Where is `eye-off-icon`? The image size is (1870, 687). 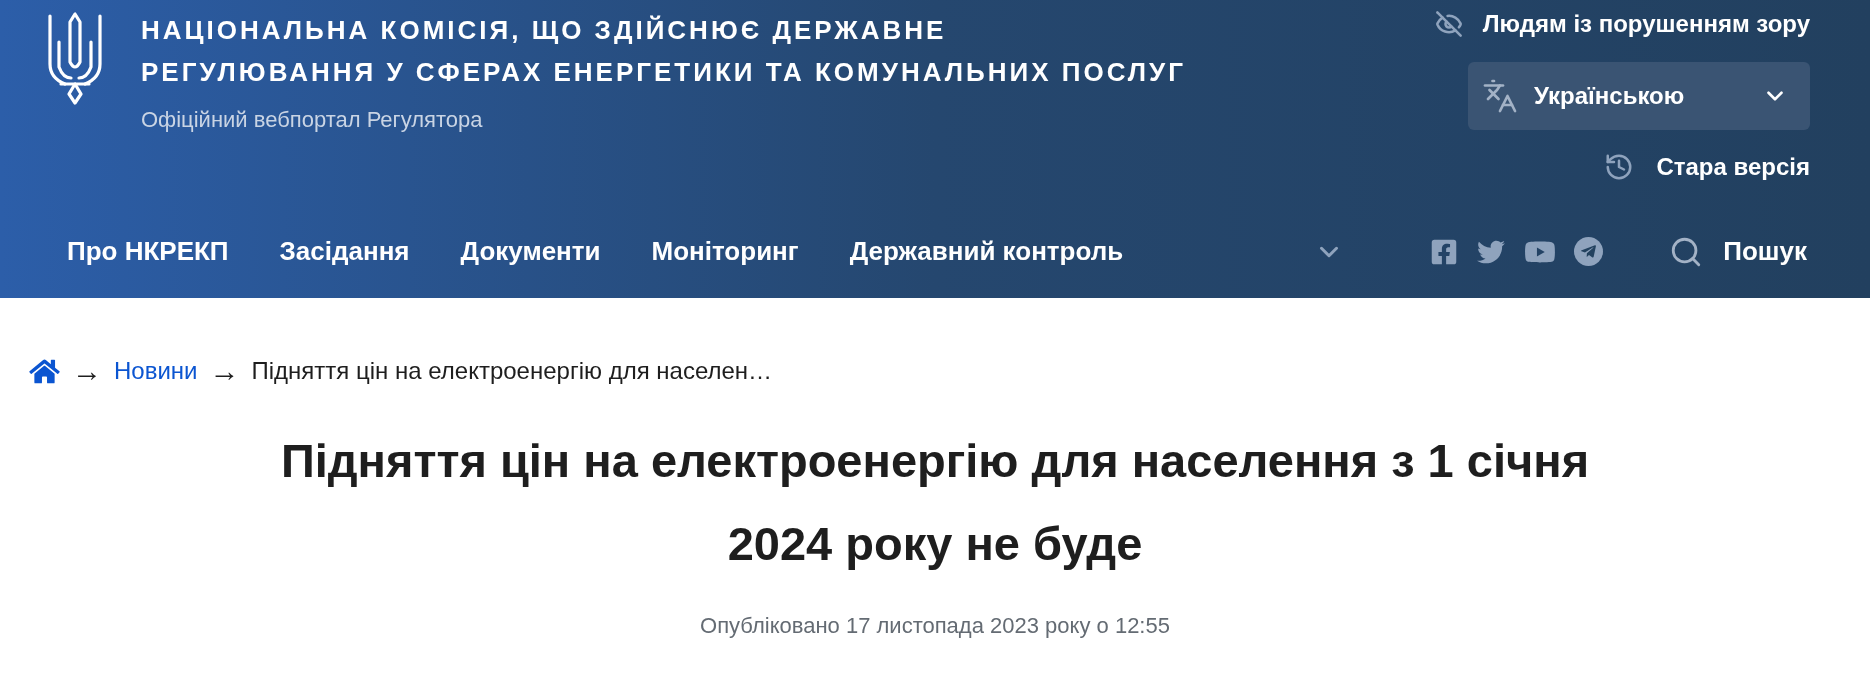 eye-off-icon is located at coordinates (1448, 24).